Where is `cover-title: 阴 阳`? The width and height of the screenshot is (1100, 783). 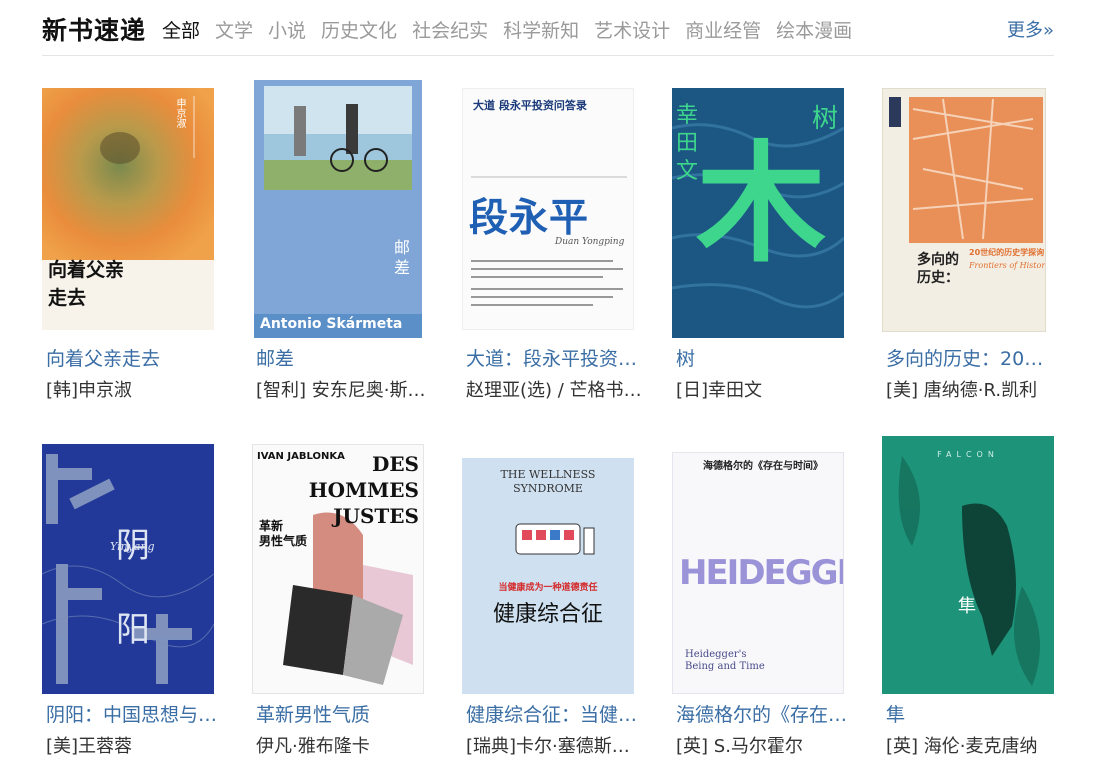
cover-title: 阴 阳 is located at coordinates (133, 588).